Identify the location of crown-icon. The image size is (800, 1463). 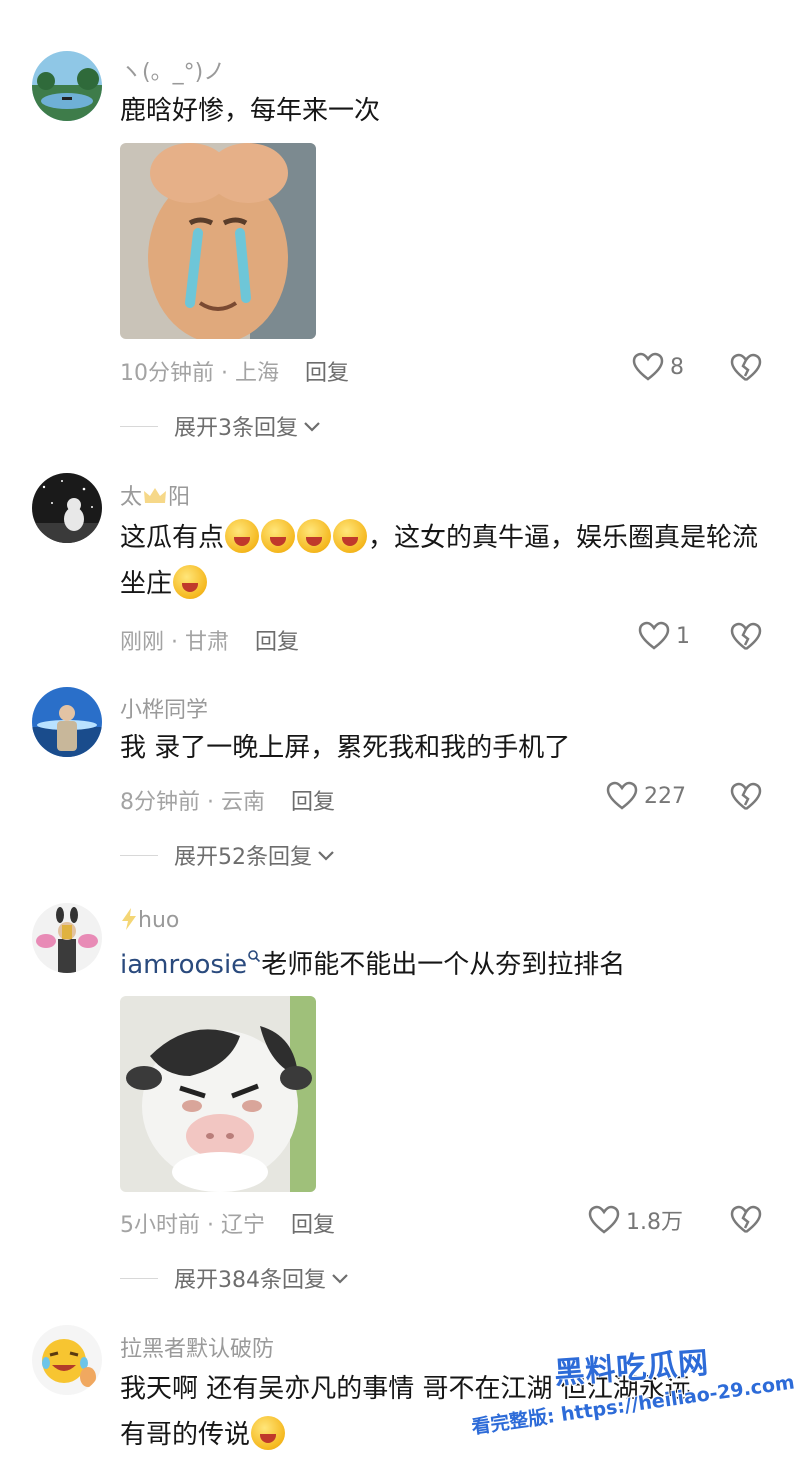
(155, 495).